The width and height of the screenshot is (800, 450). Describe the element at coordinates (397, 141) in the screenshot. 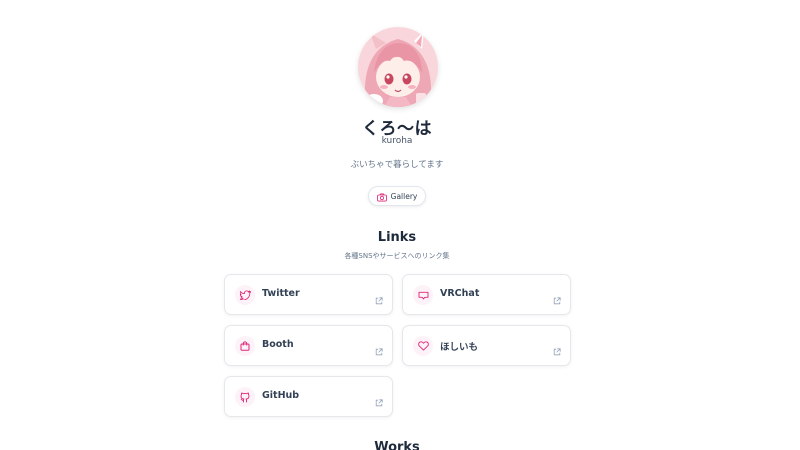

I see `profile-handle: kuroha` at that location.